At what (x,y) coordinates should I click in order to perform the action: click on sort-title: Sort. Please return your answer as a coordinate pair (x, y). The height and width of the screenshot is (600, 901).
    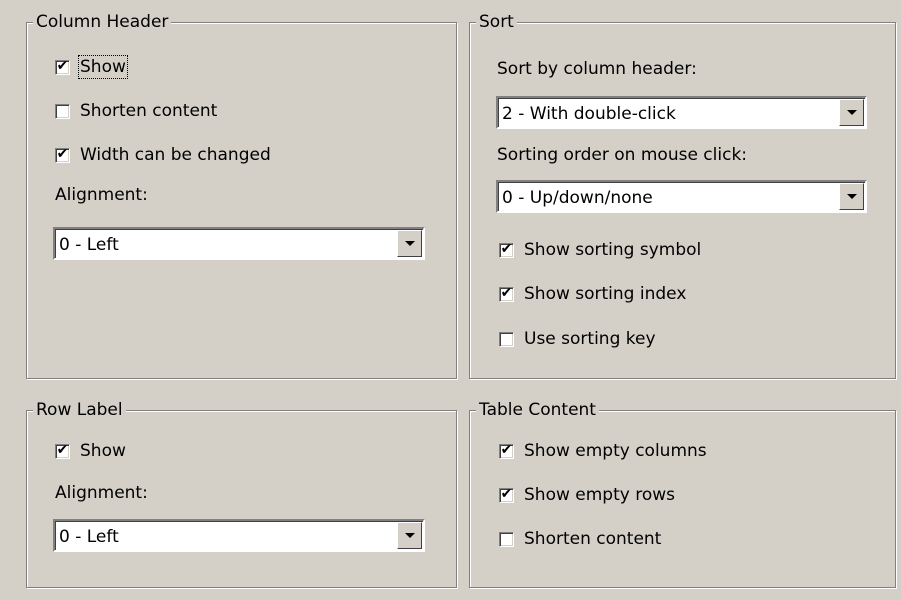
    Looking at the image, I should click on (496, 22).